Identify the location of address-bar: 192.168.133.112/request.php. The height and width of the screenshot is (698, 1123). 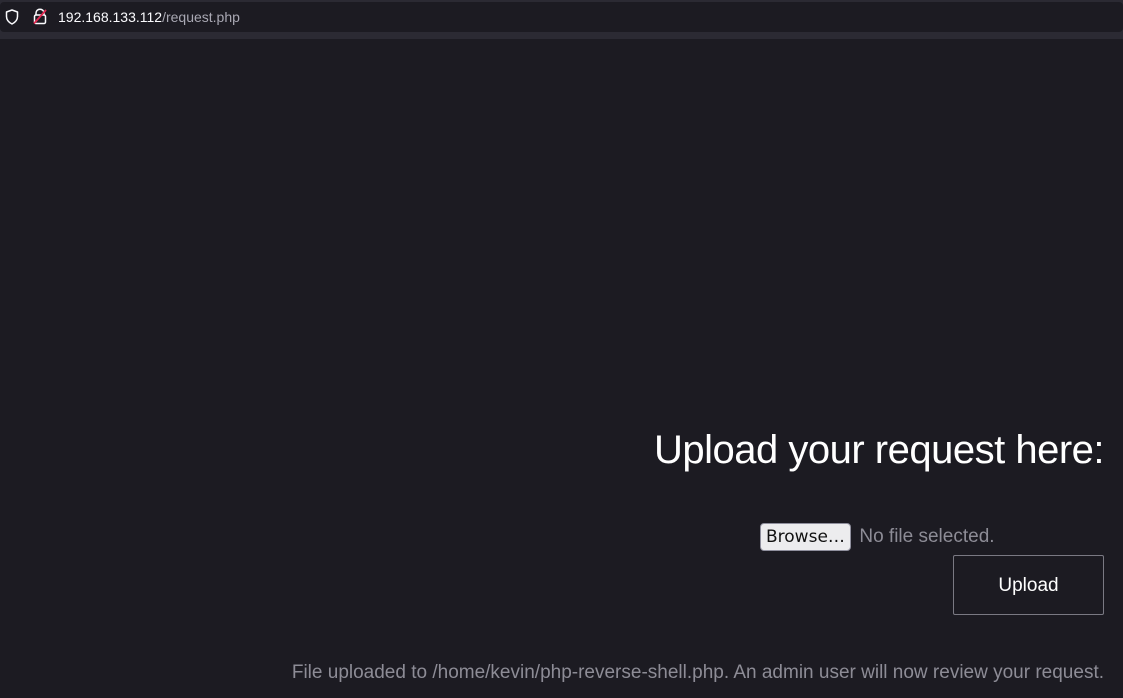
(561, 17).